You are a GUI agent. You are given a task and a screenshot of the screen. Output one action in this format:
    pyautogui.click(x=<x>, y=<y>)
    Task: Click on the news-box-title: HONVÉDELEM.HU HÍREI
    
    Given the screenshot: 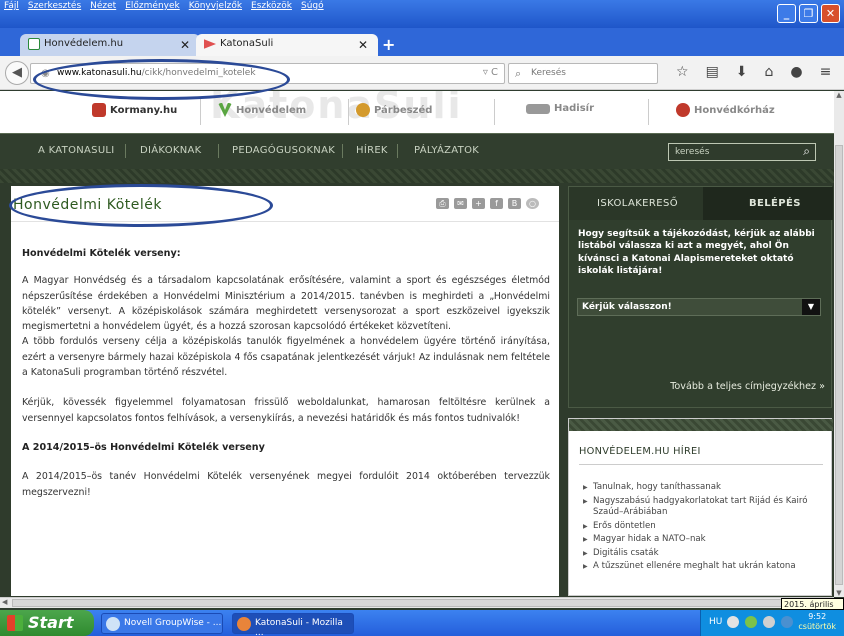 What is the action you would take?
    pyautogui.click(x=640, y=451)
    